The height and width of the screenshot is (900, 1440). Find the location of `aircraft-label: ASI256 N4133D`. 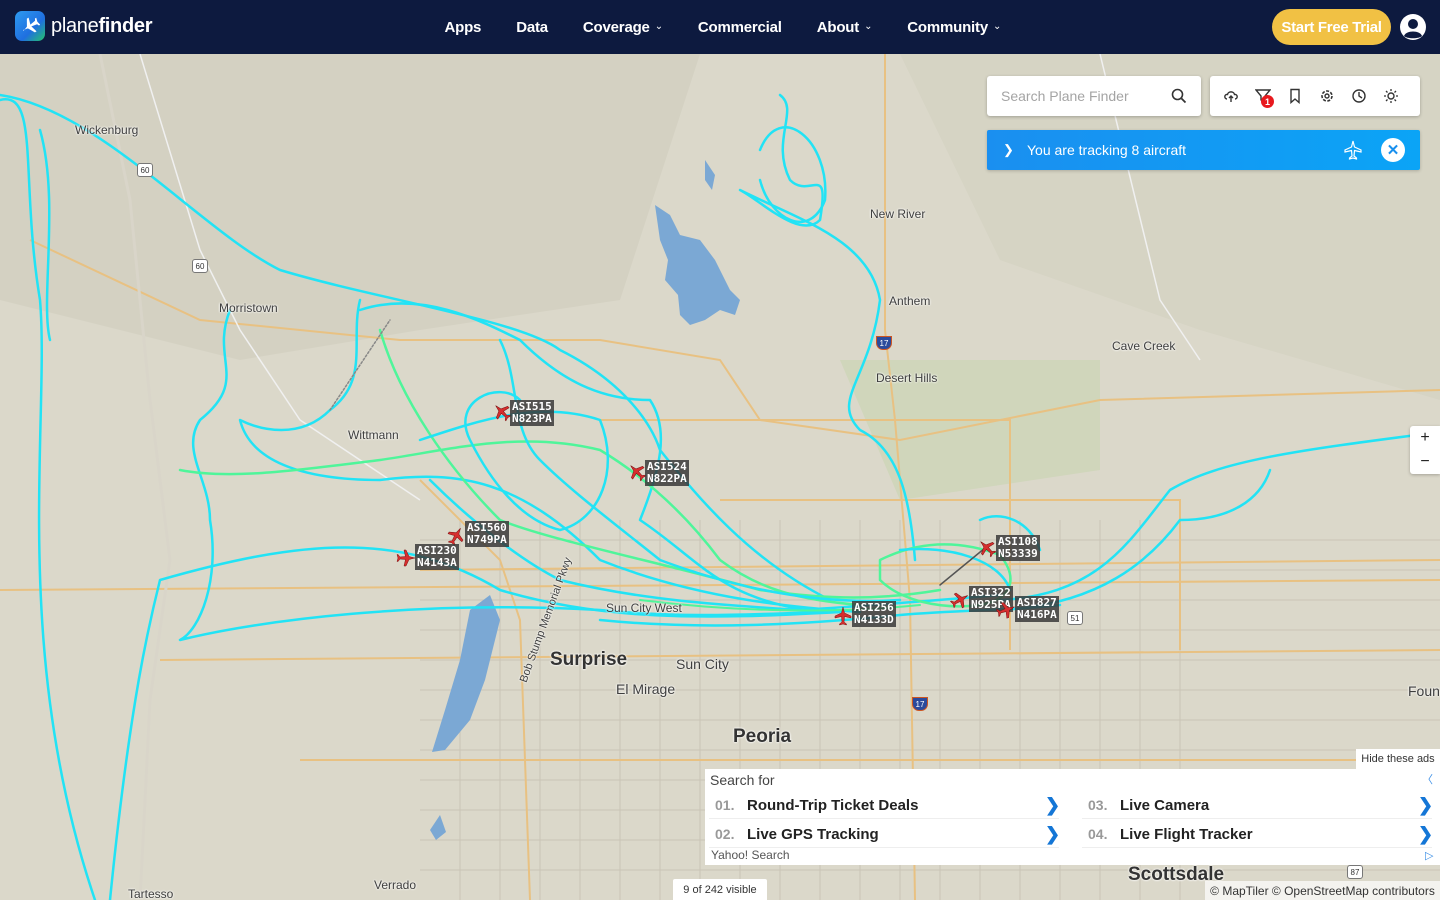

aircraft-label: ASI256 N4133D is located at coordinates (874, 614).